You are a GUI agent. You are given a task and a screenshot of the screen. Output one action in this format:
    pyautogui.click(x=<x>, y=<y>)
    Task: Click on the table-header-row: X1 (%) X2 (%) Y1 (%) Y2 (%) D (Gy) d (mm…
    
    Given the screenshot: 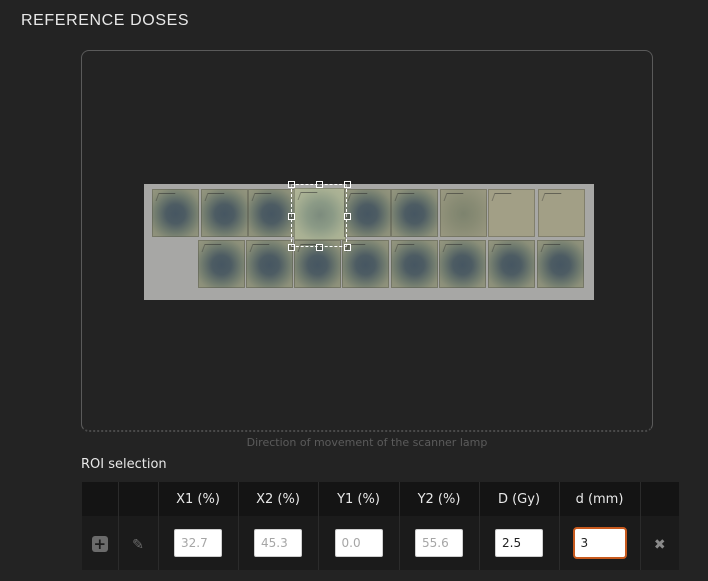 What is the action you would take?
    pyautogui.click(x=380, y=499)
    